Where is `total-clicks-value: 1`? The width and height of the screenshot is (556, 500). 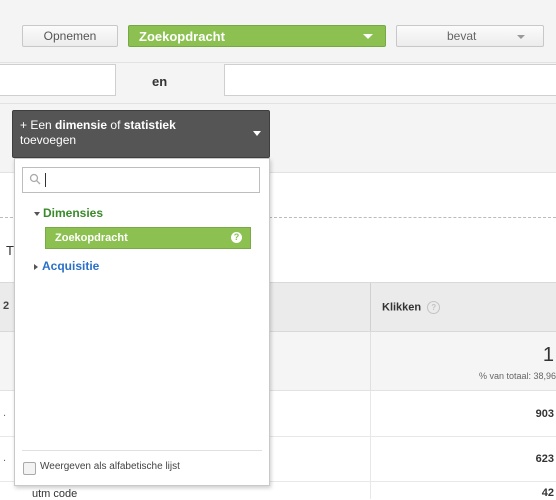
total-clicks-value: 1 is located at coordinates (548, 355).